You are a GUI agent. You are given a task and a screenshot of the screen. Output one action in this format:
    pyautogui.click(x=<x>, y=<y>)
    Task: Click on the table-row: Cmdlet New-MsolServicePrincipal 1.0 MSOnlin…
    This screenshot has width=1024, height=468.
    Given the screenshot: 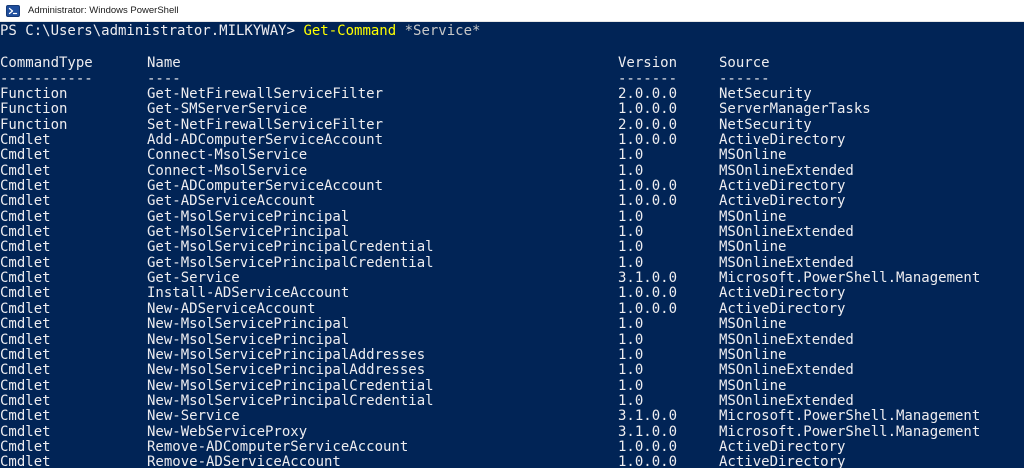 What is the action you would take?
    pyautogui.click(x=512, y=324)
    